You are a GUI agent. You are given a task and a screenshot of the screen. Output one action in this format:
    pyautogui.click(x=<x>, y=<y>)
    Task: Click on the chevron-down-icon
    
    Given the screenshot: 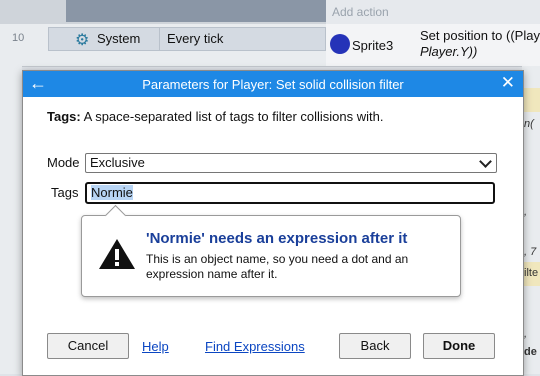 What is the action you would take?
    pyautogui.click(x=485, y=161)
    